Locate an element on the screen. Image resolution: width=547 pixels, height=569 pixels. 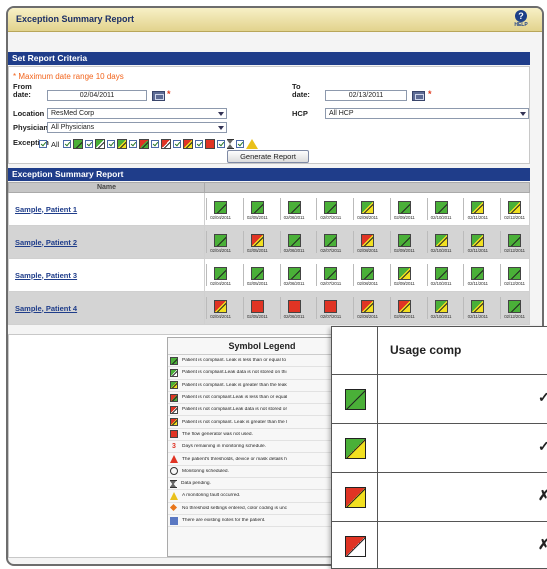
help-button: ? HELP is located at coordinates (521, 19).